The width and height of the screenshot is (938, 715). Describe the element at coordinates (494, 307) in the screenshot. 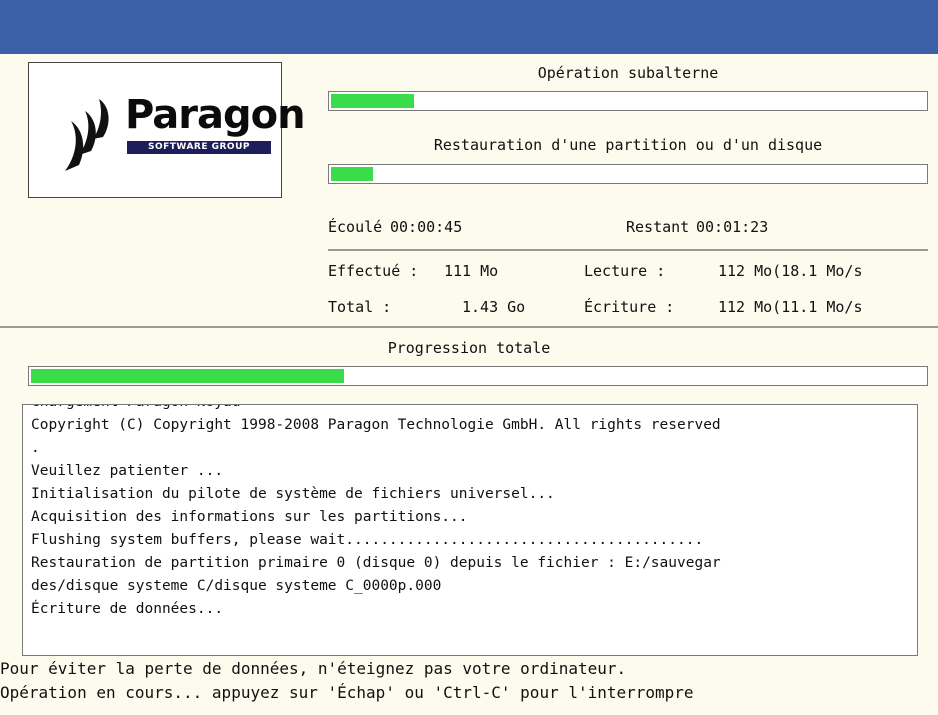

I see `total-size-value: 1.43 Go` at that location.